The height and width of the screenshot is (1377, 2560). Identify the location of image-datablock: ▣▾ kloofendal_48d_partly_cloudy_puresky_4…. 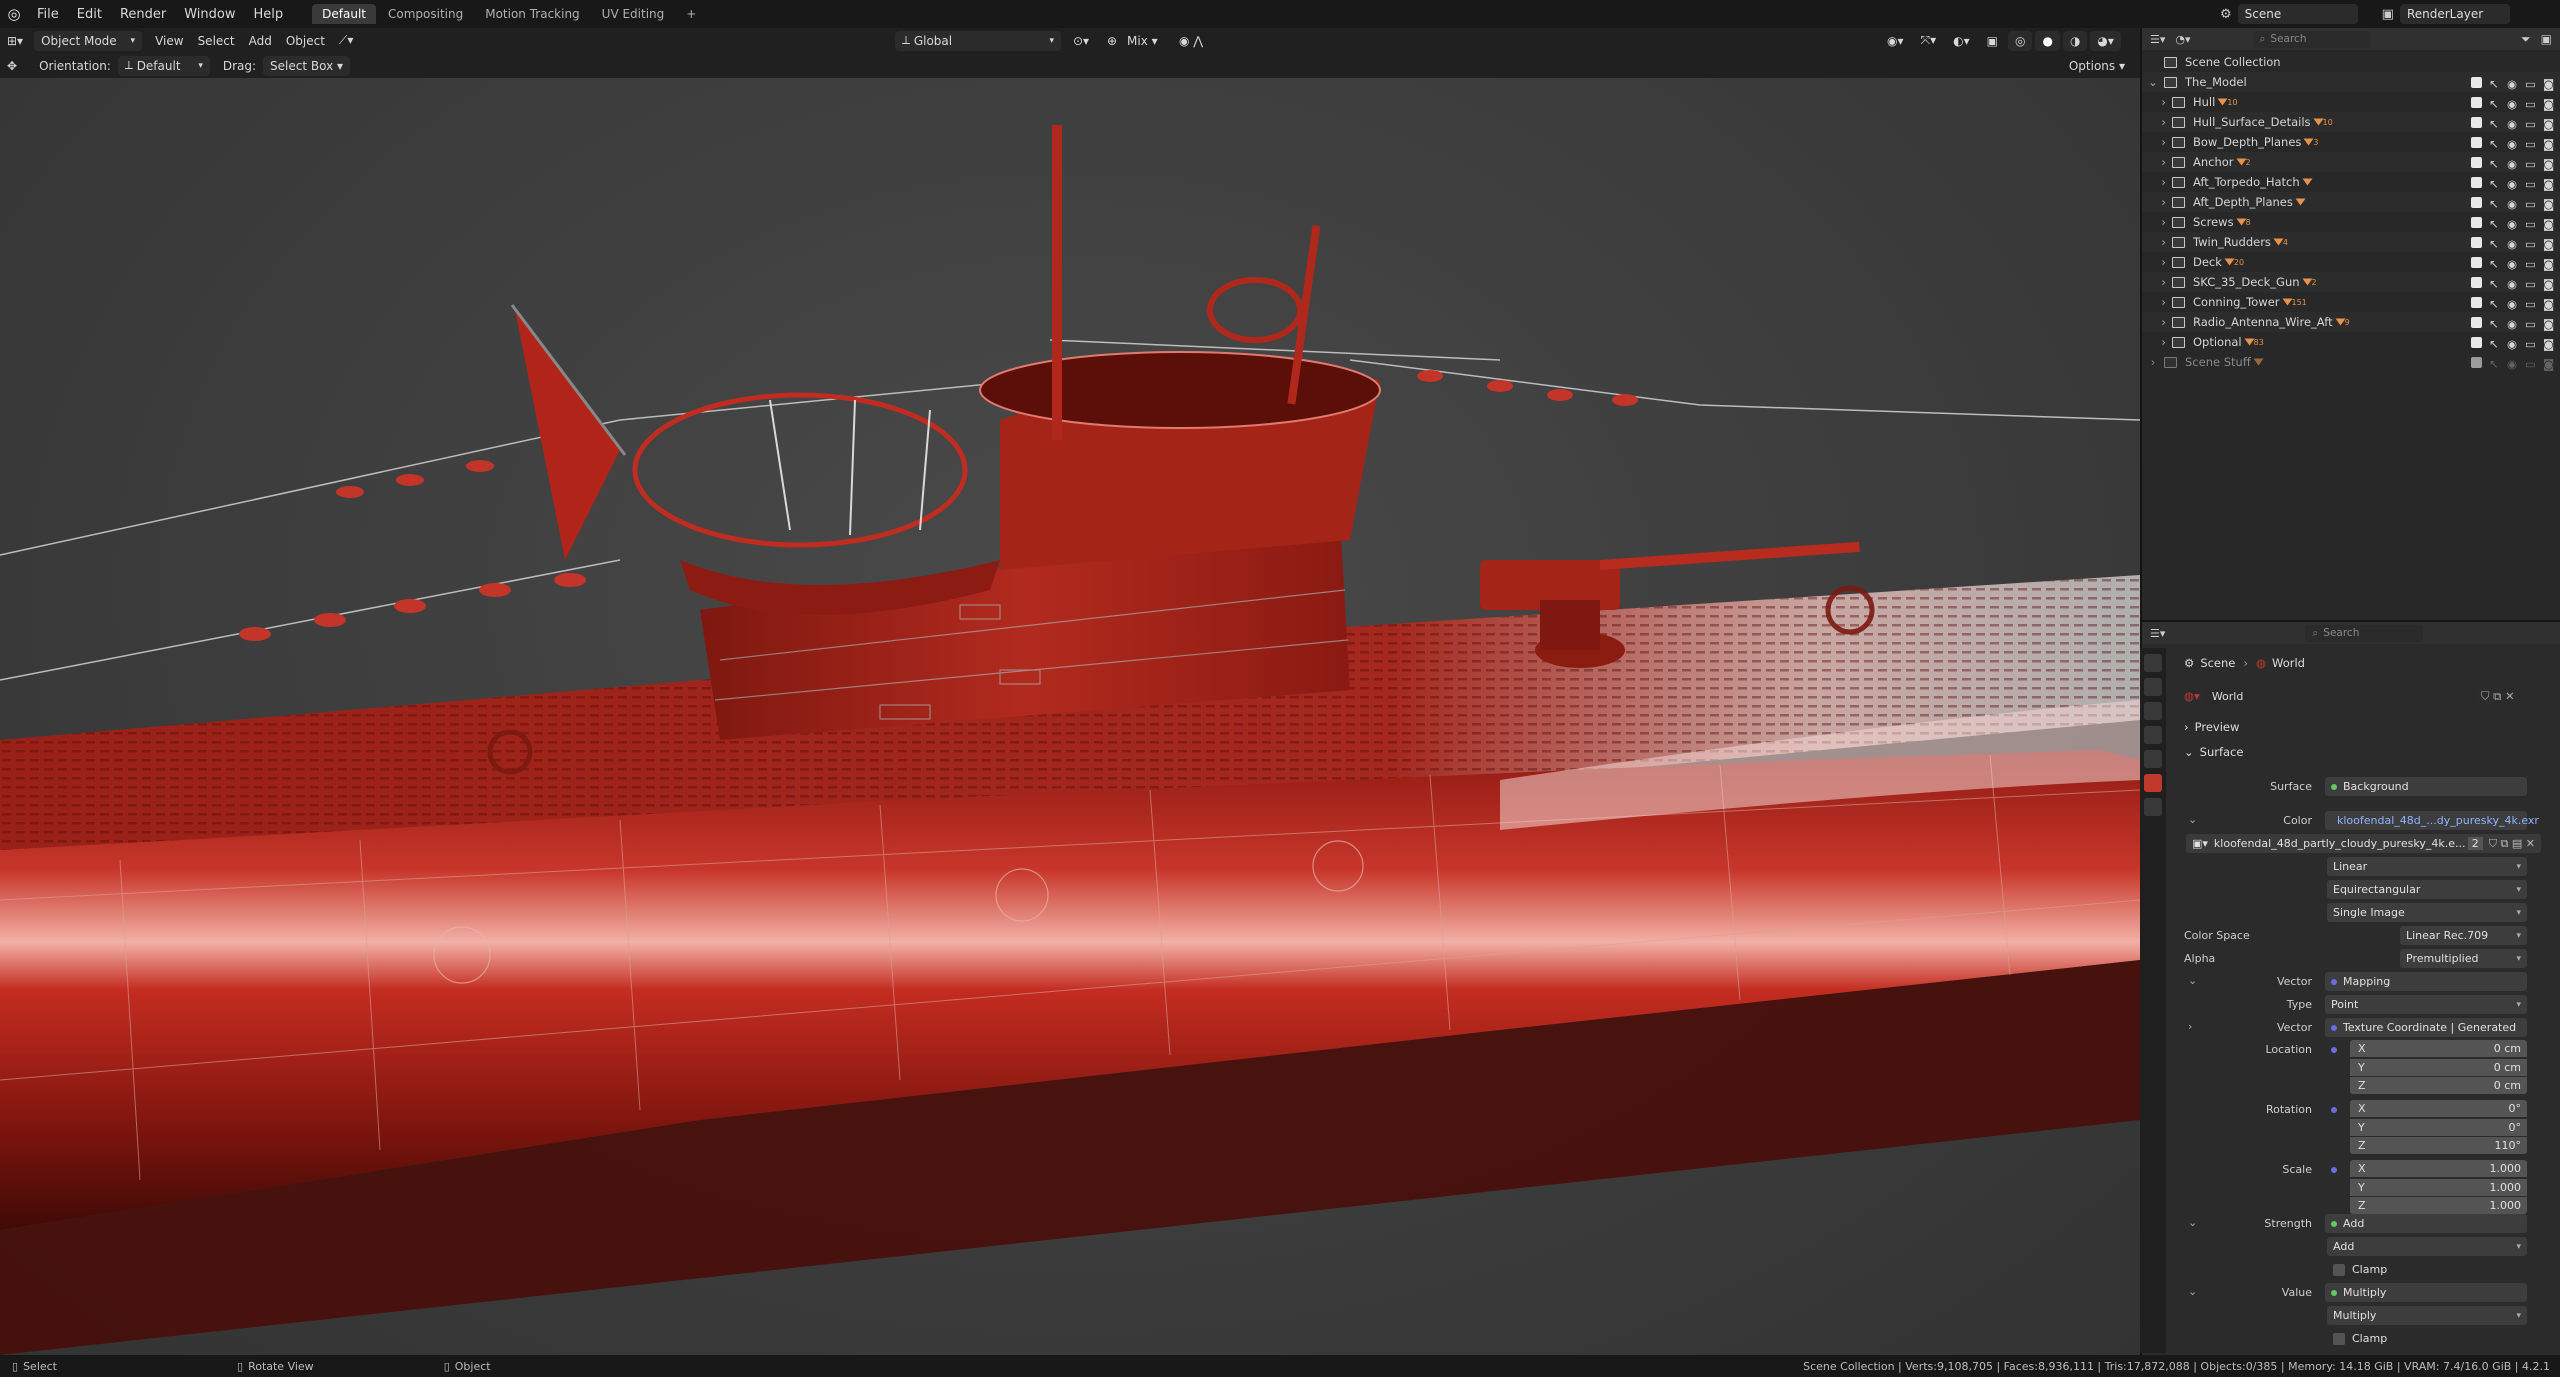
(2363, 843).